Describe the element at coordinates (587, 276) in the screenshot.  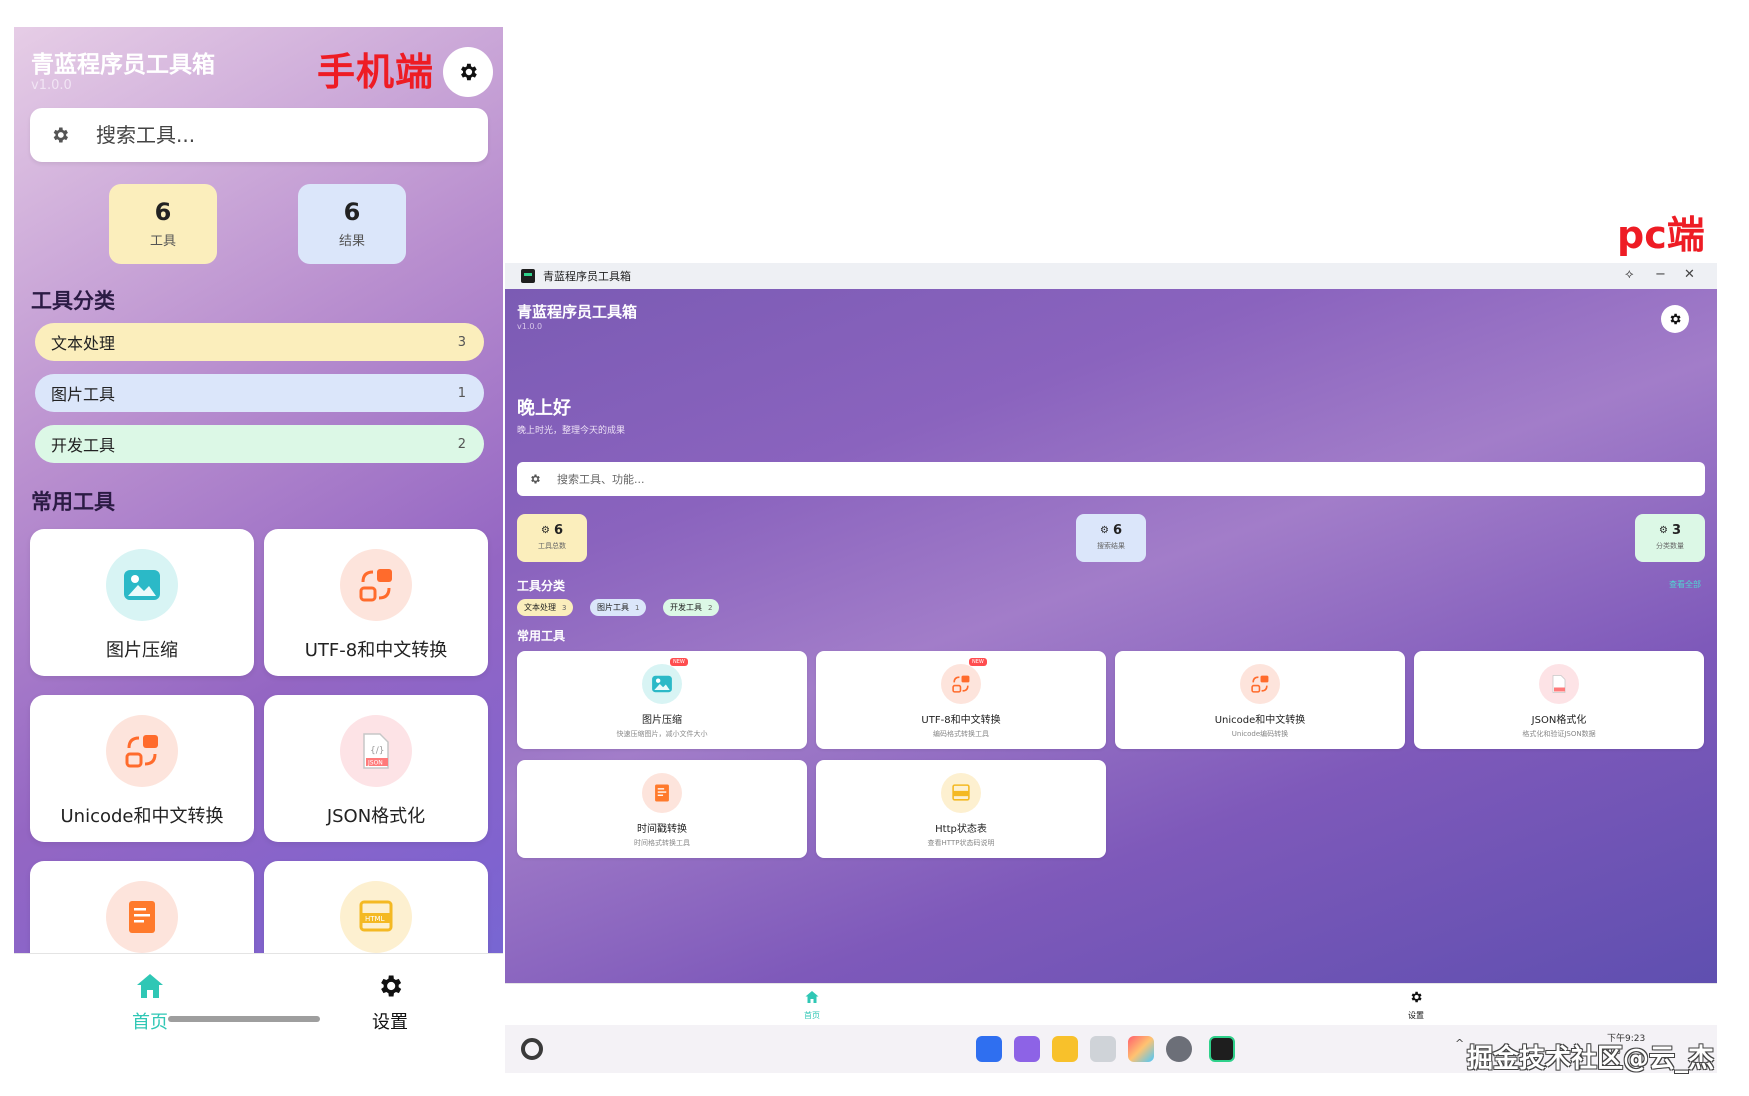
I see `window-title: 青蓝程序员工具箱` at that location.